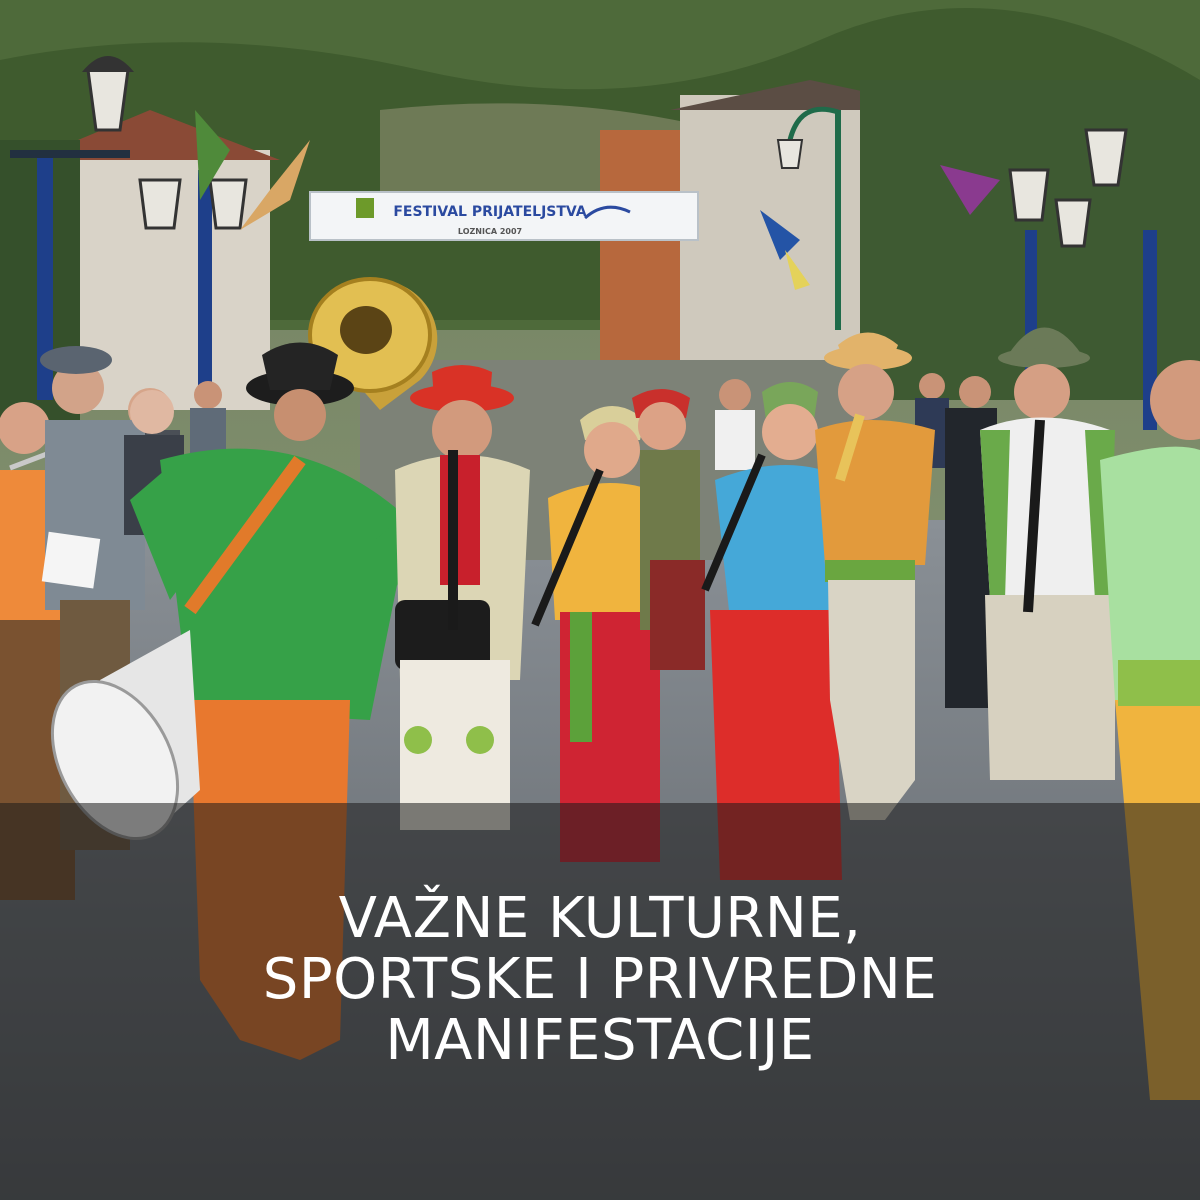 The height and width of the screenshot is (1200, 1200). I want to click on caption-line-2: SPORTSKE I PRIVREDNE, so click(600, 979).